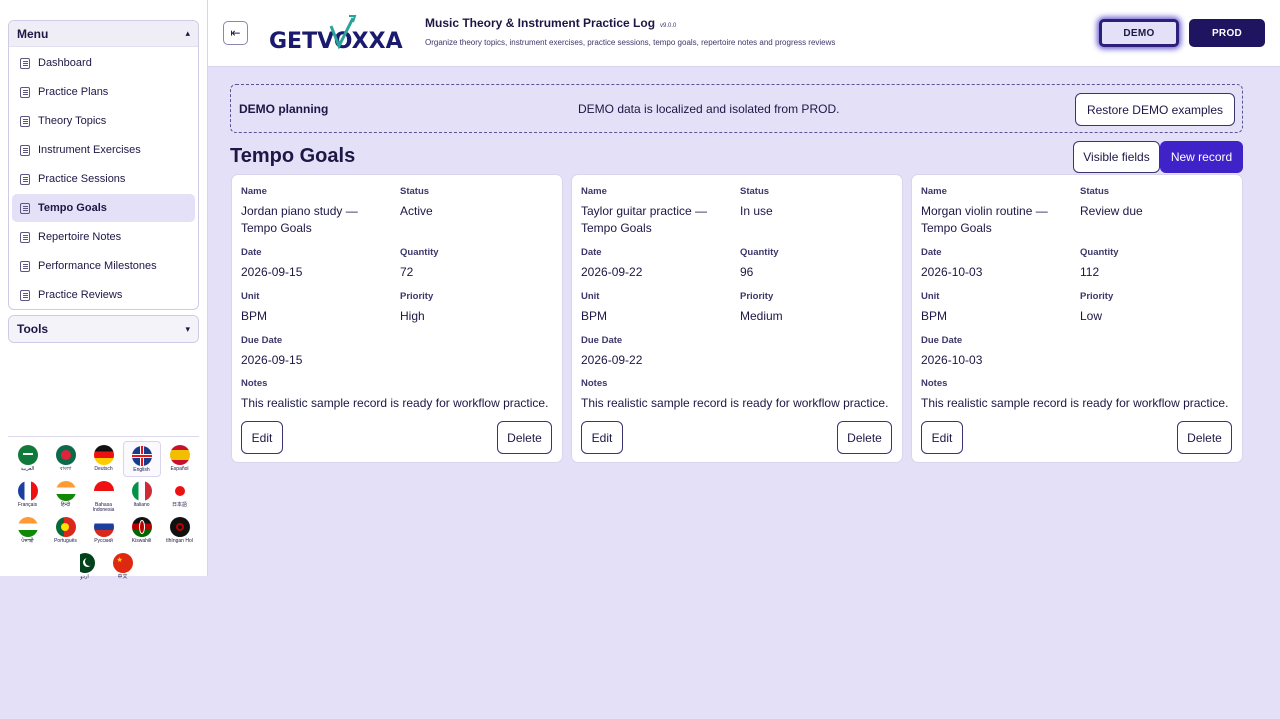  Describe the element at coordinates (952, 272) in the screenshot. I see `date-value: 2026-10-03` at that location.